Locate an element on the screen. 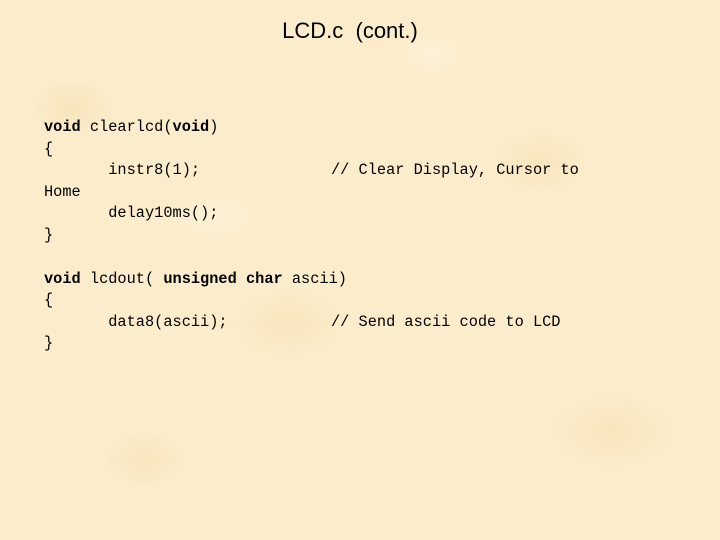  clearlcd-signature: void clearlcd(void) is located at coordinates (195, 128).